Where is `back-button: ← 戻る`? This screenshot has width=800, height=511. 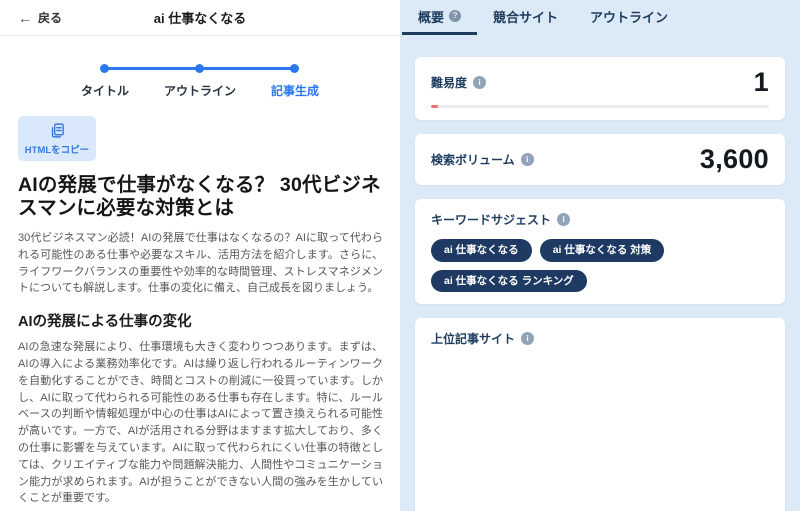 back-button: ← 戻る is located at coordinates (40, 17).